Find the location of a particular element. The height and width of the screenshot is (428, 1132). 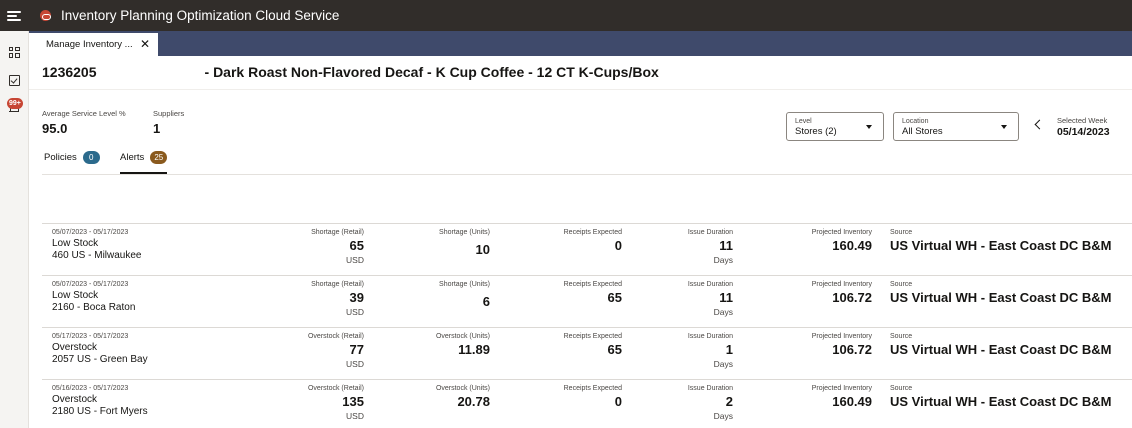

policies-count-badge: 0 is located at coordinates (91, 157).